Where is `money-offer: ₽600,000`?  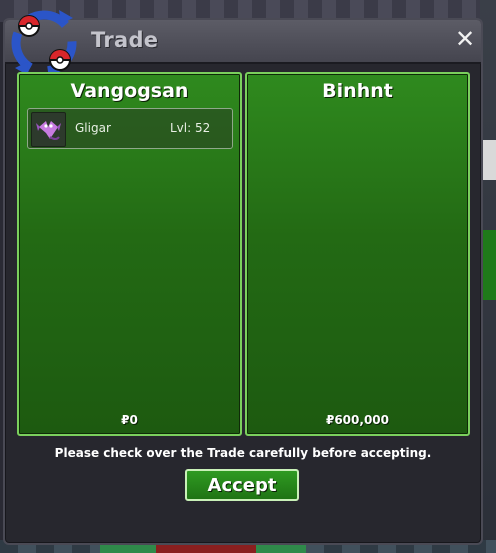
money-offer: ₽600,000 is located at coordinates (357, 420).